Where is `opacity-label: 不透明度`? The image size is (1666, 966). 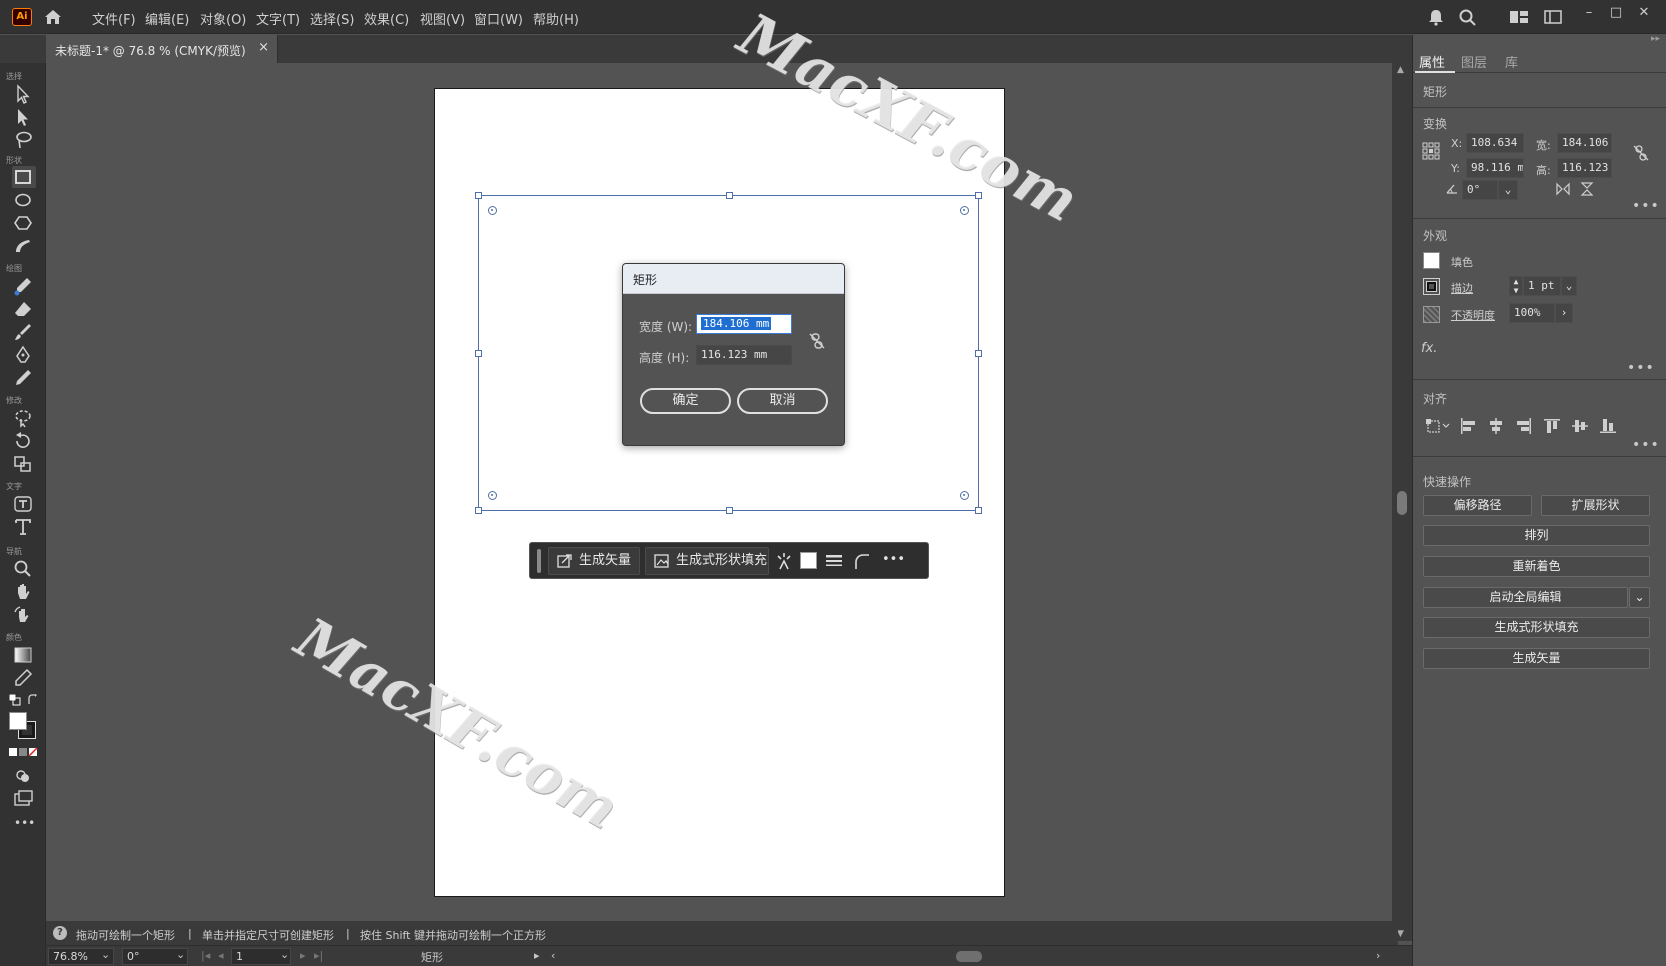
opacity-label: 不透明度 is located at coordinates (1473, 315).